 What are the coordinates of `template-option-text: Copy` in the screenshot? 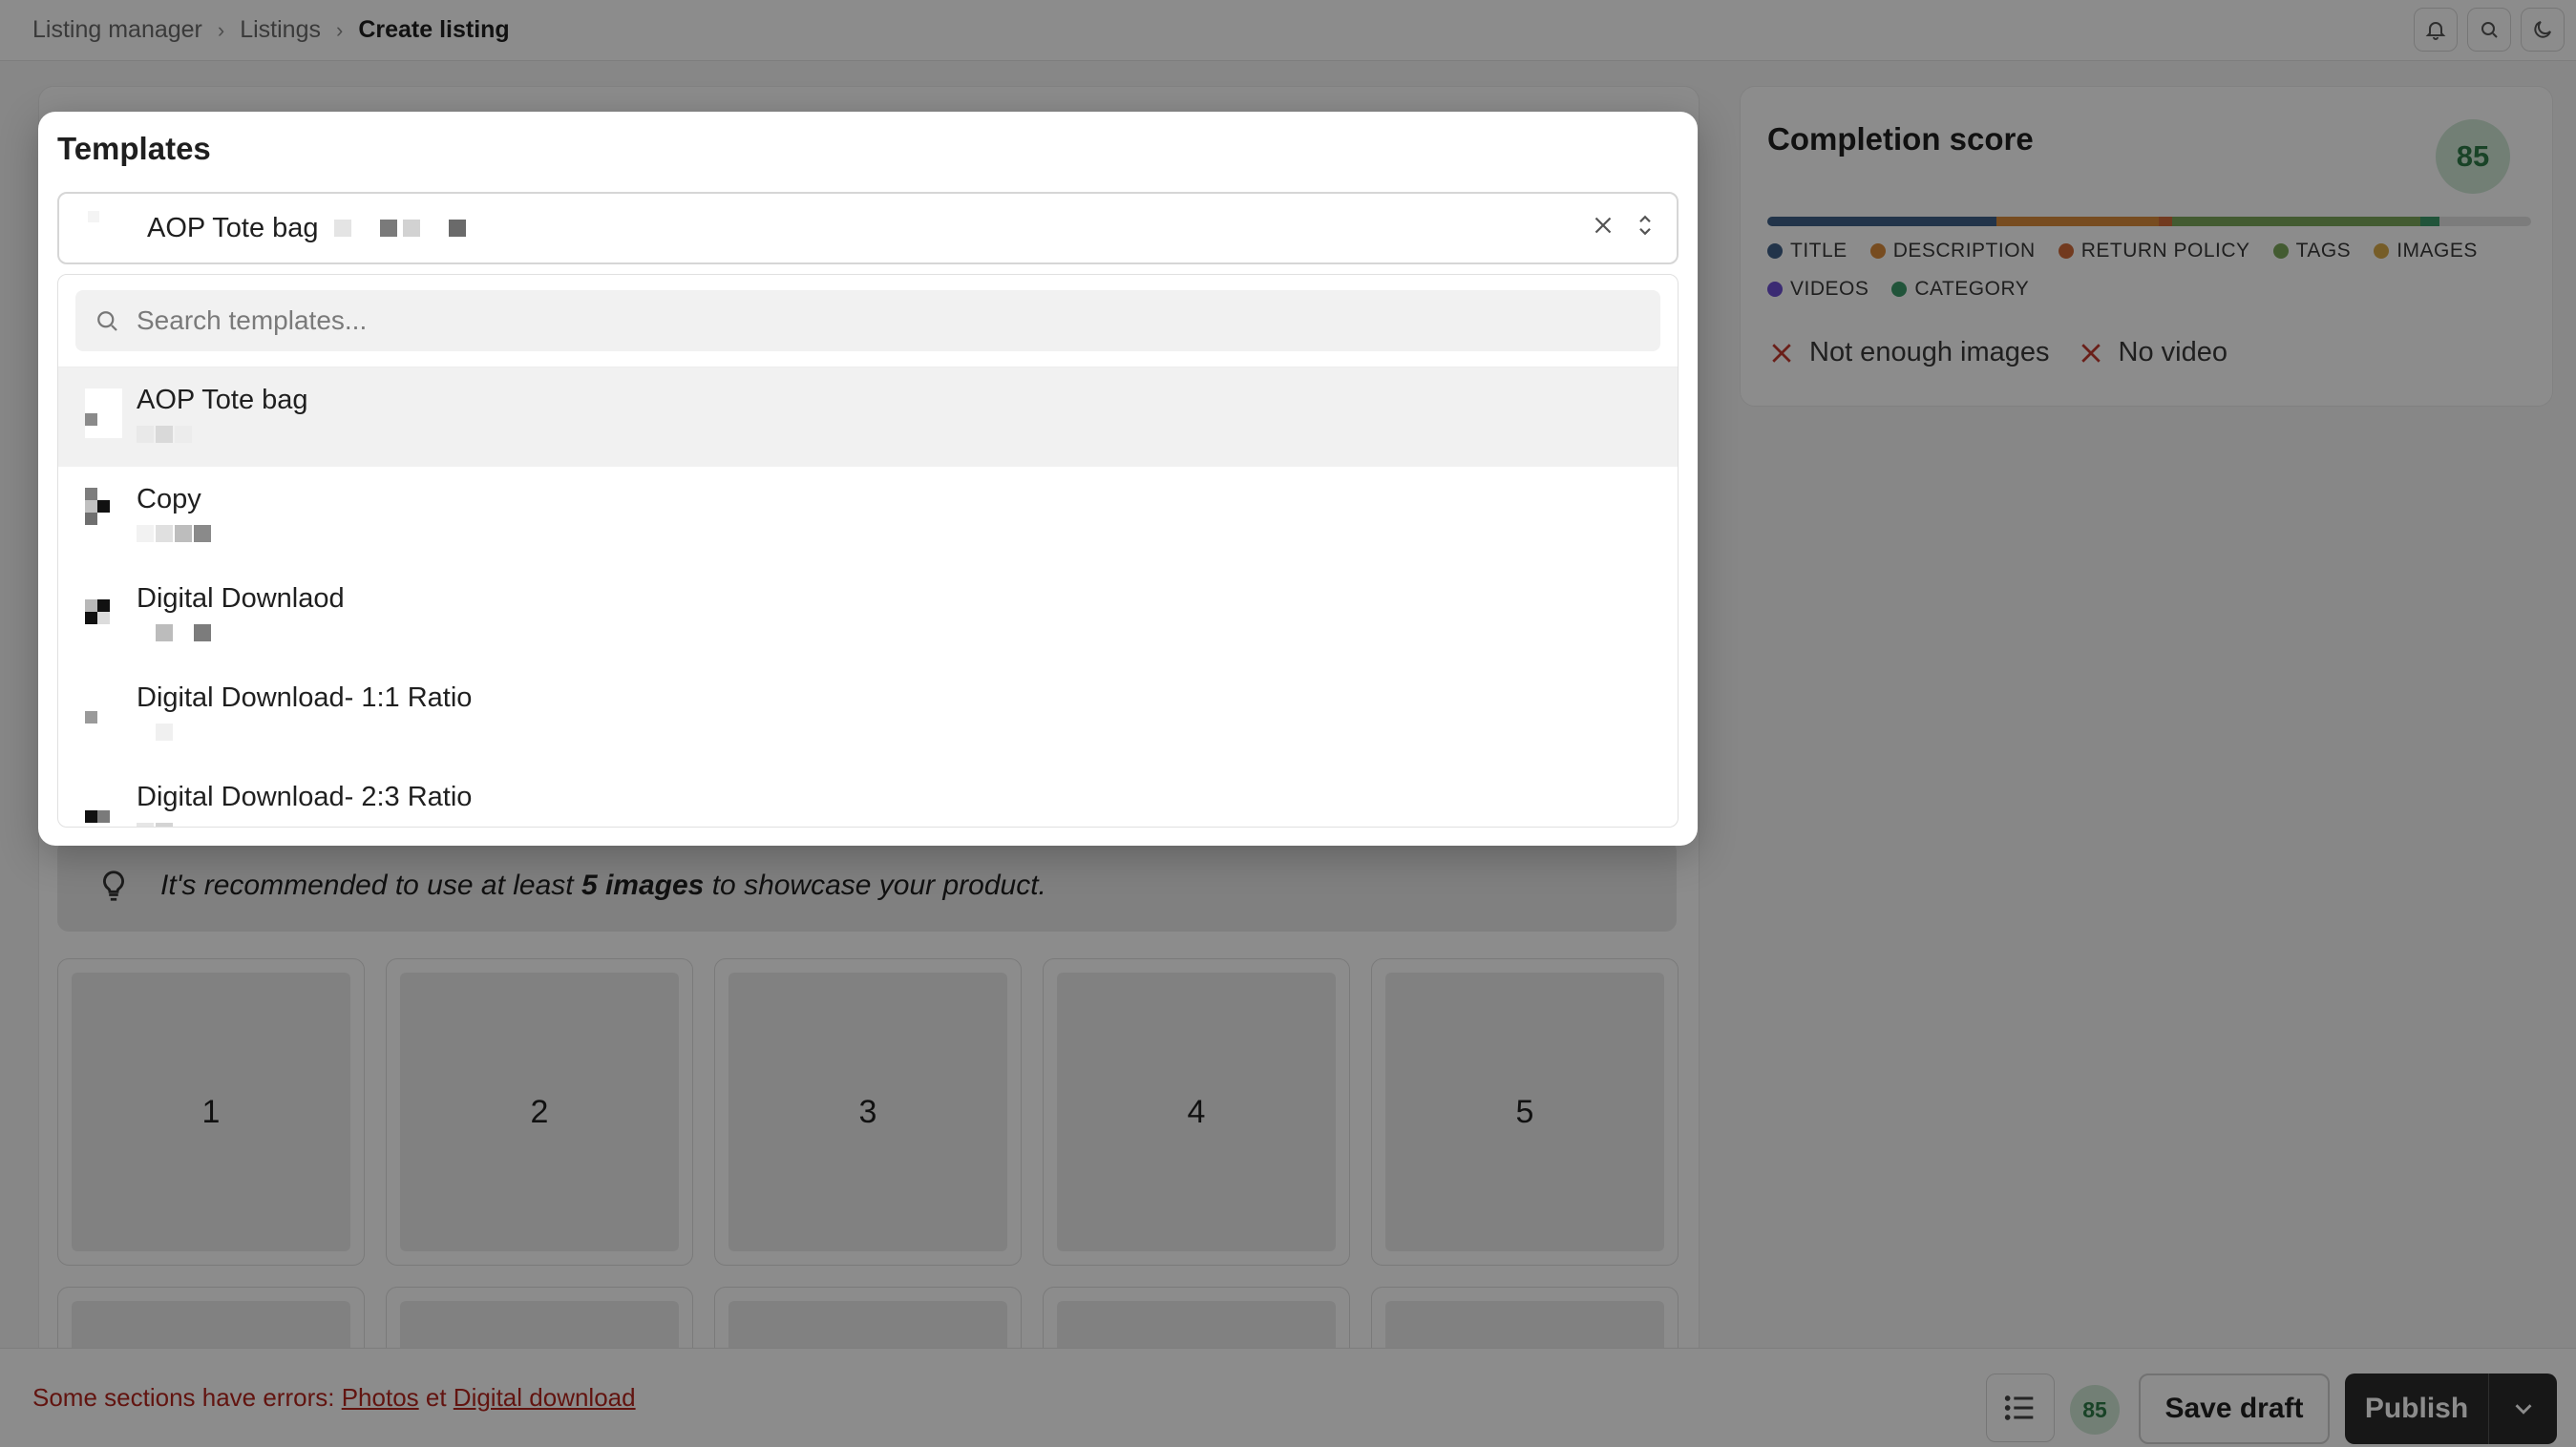 It's located at (174, 513).